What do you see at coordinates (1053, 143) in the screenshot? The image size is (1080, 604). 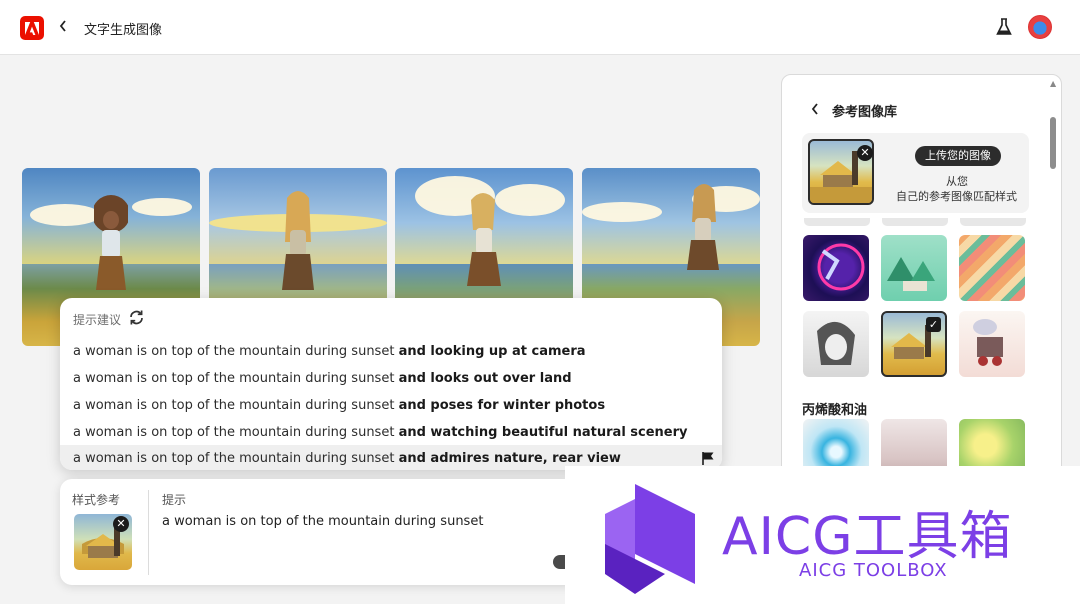 I see `scrollbar-thumb` at bounding box center [1053, 143].